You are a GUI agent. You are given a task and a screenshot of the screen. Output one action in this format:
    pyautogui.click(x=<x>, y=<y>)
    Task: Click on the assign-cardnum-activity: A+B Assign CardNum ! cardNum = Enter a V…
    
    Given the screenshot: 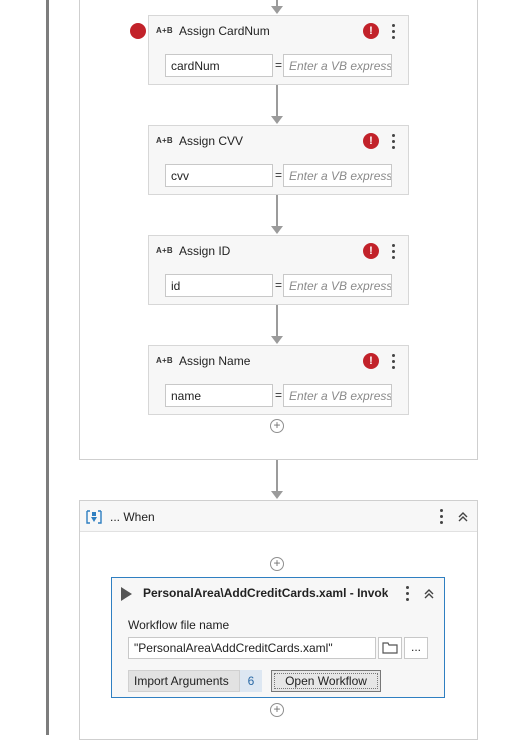 What is the action you would take?
    pyautogui.click(x=278, y=50)
    